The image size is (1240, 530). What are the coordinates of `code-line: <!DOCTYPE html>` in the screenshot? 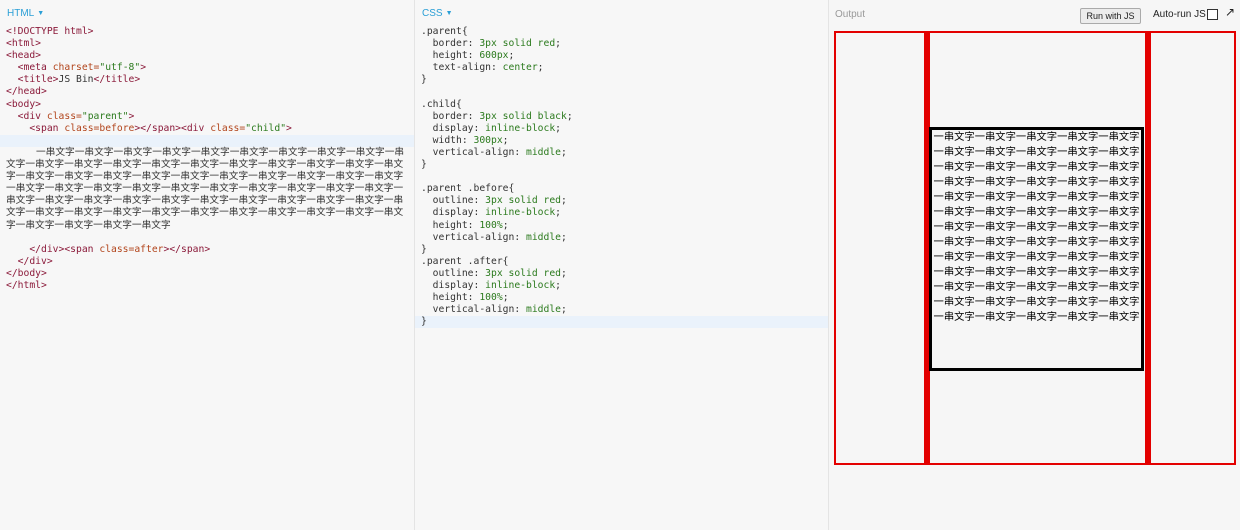 It's located at (50, 31).